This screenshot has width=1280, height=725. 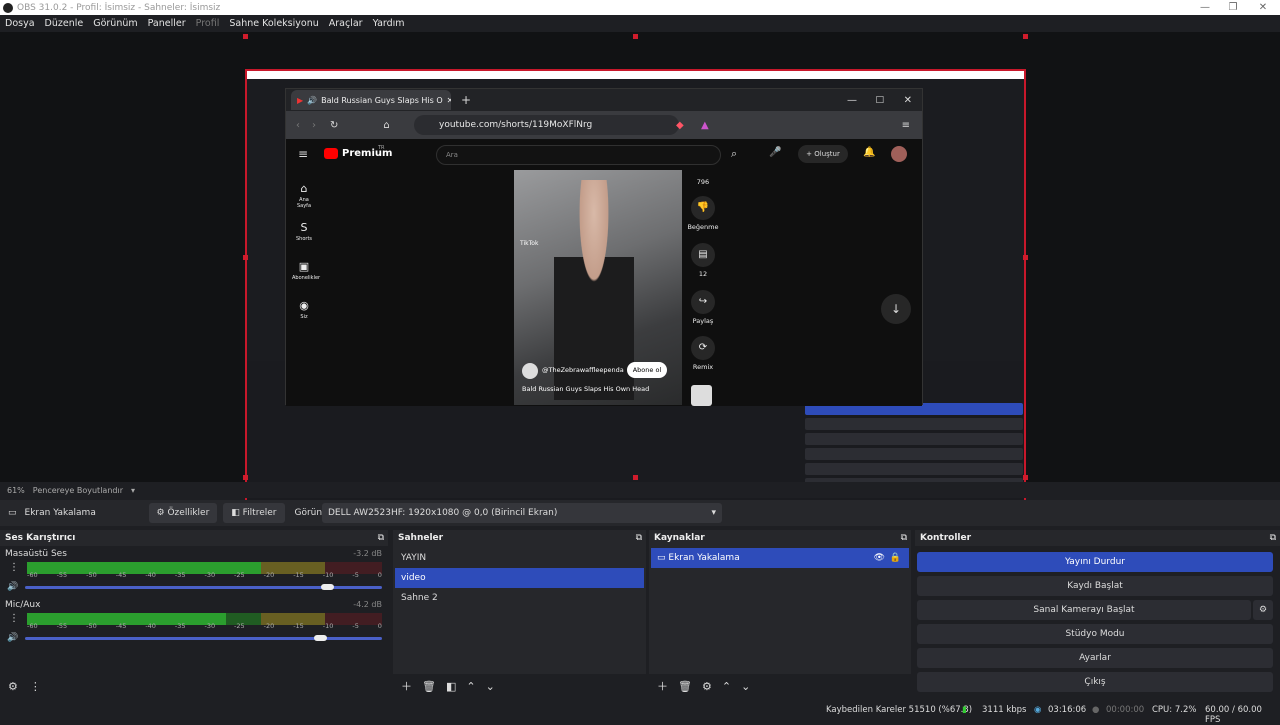 I want to click on record-time: 00:00:00, so click(x=1125, y=710).